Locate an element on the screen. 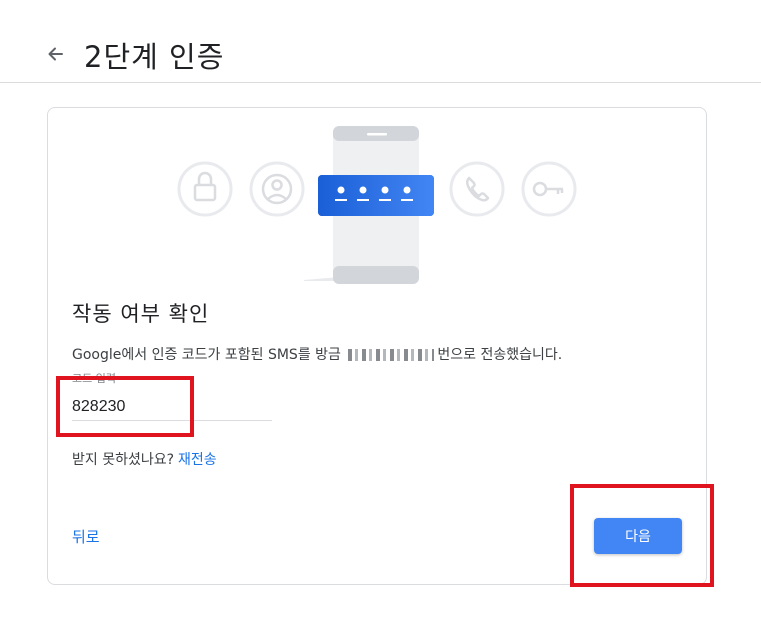 This screenshot has width=761, height=637. resend-link: 재전송 is located at coordinates (197, 460).